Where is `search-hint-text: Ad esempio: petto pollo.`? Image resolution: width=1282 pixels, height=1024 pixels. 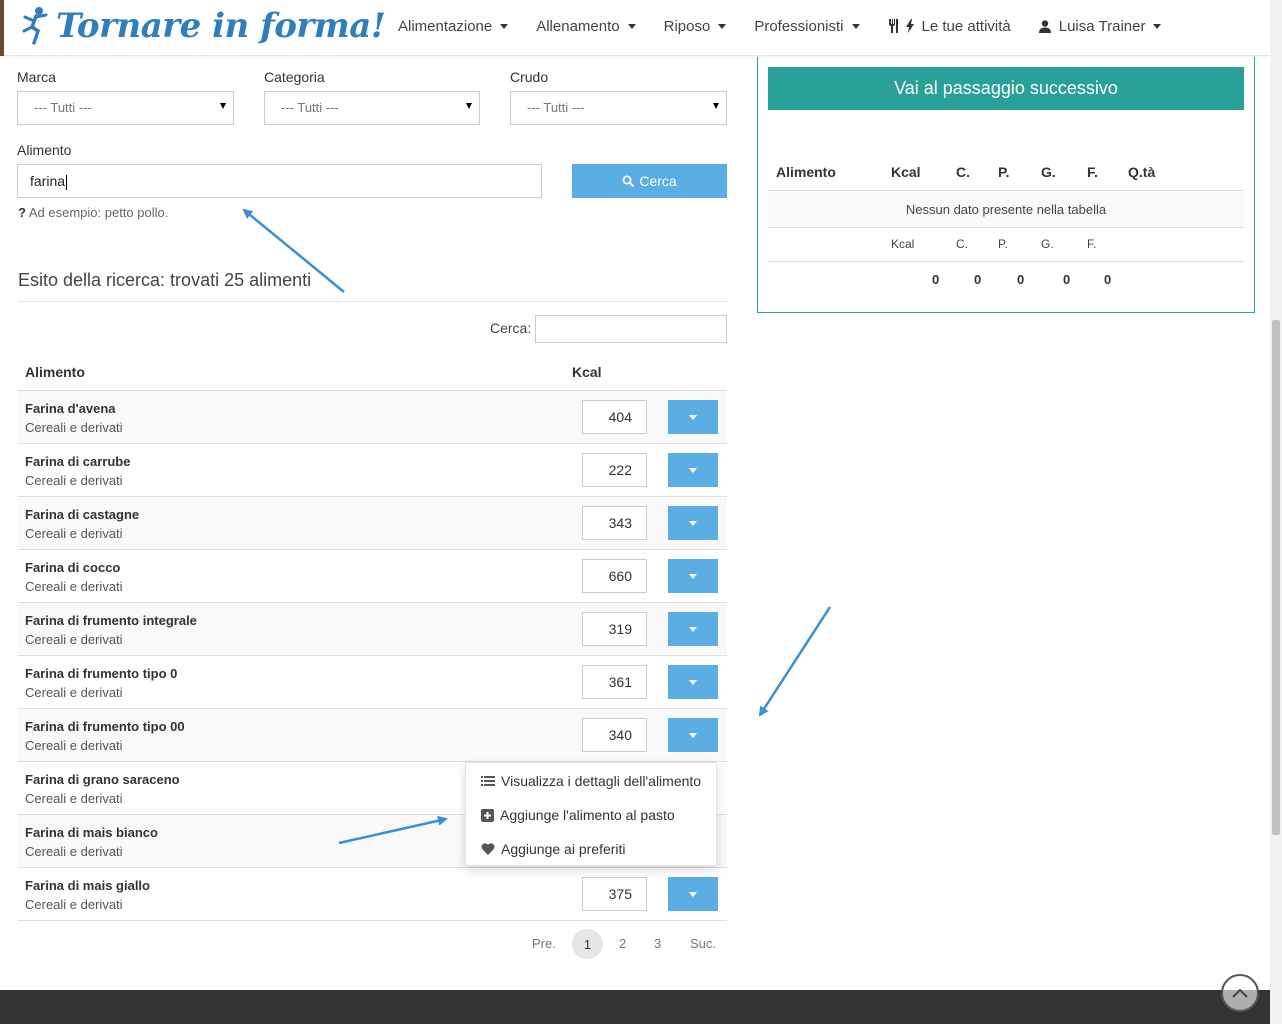 search-hint-text: Ad esempio: petto pollo. is located at coordinates (98, 212).